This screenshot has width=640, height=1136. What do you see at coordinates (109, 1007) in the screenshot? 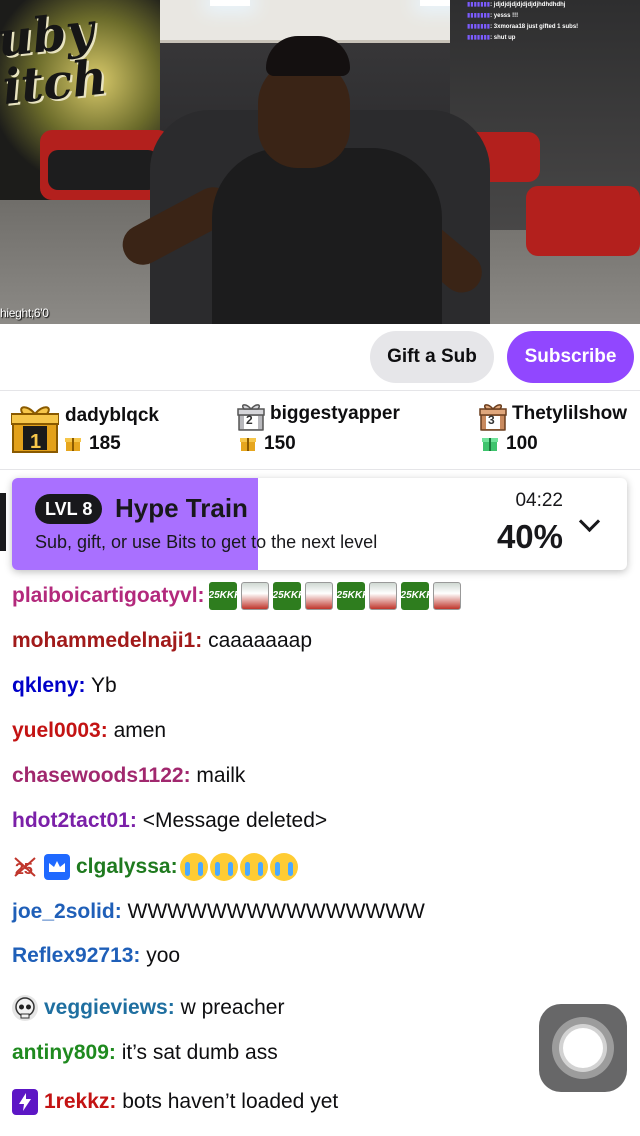
I see `chat-username: veggieviews:` at bounding box center [109, 1007].